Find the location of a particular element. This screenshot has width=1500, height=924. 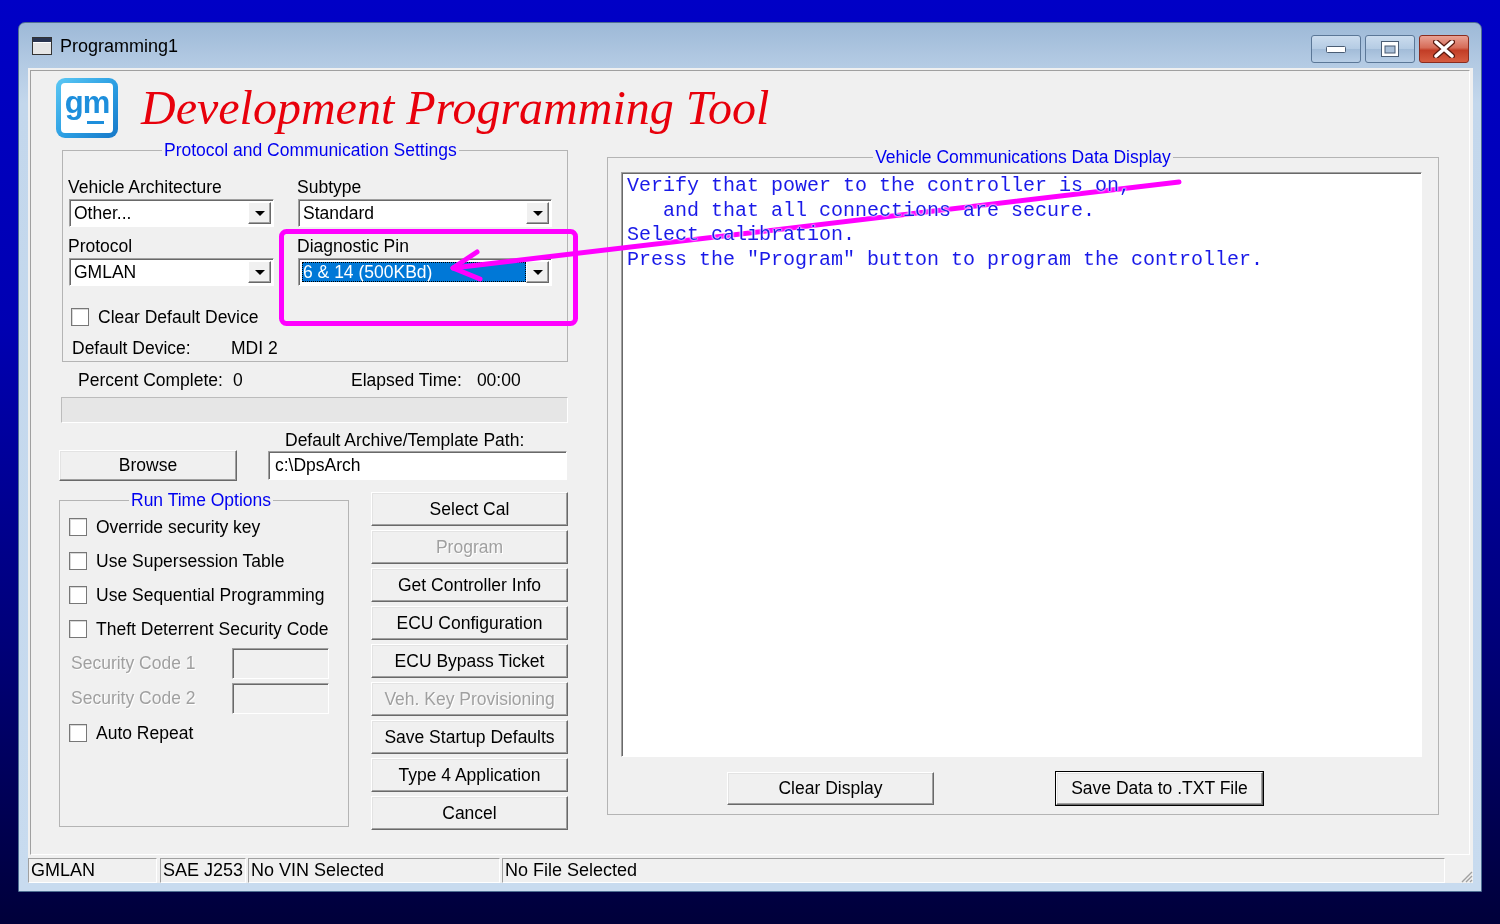

dropdown-value: 6 & 14 (500KBd) is located at coordinates (414, 272).